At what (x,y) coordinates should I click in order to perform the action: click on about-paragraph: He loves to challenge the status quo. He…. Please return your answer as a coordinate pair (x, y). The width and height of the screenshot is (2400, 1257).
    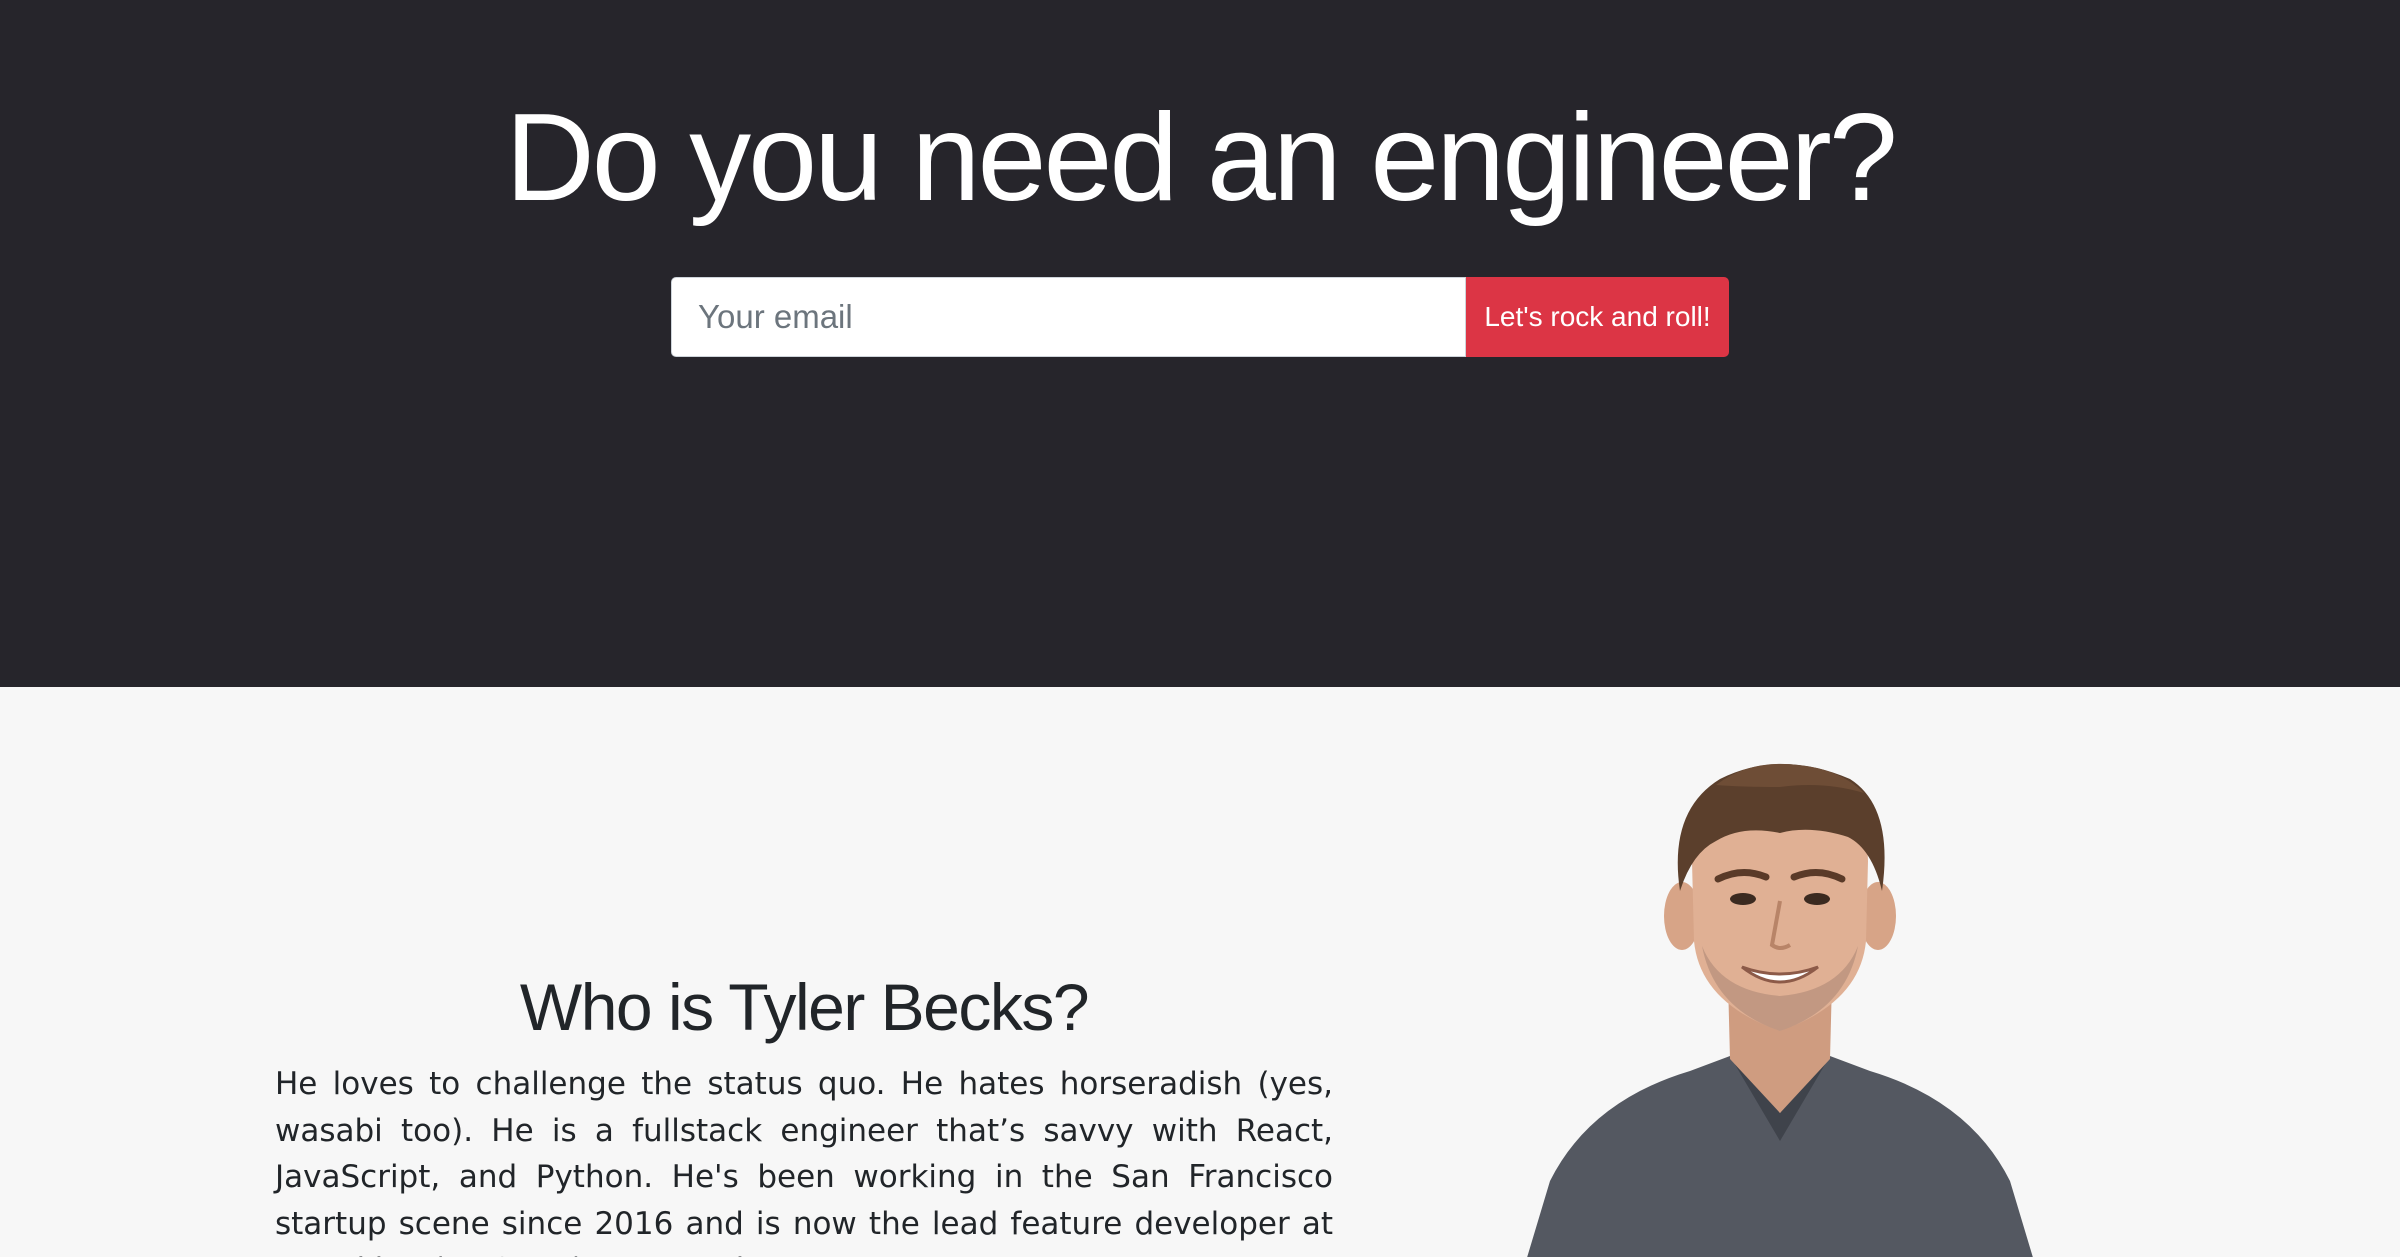
    Looking at the image, I should click on (804, 1161).